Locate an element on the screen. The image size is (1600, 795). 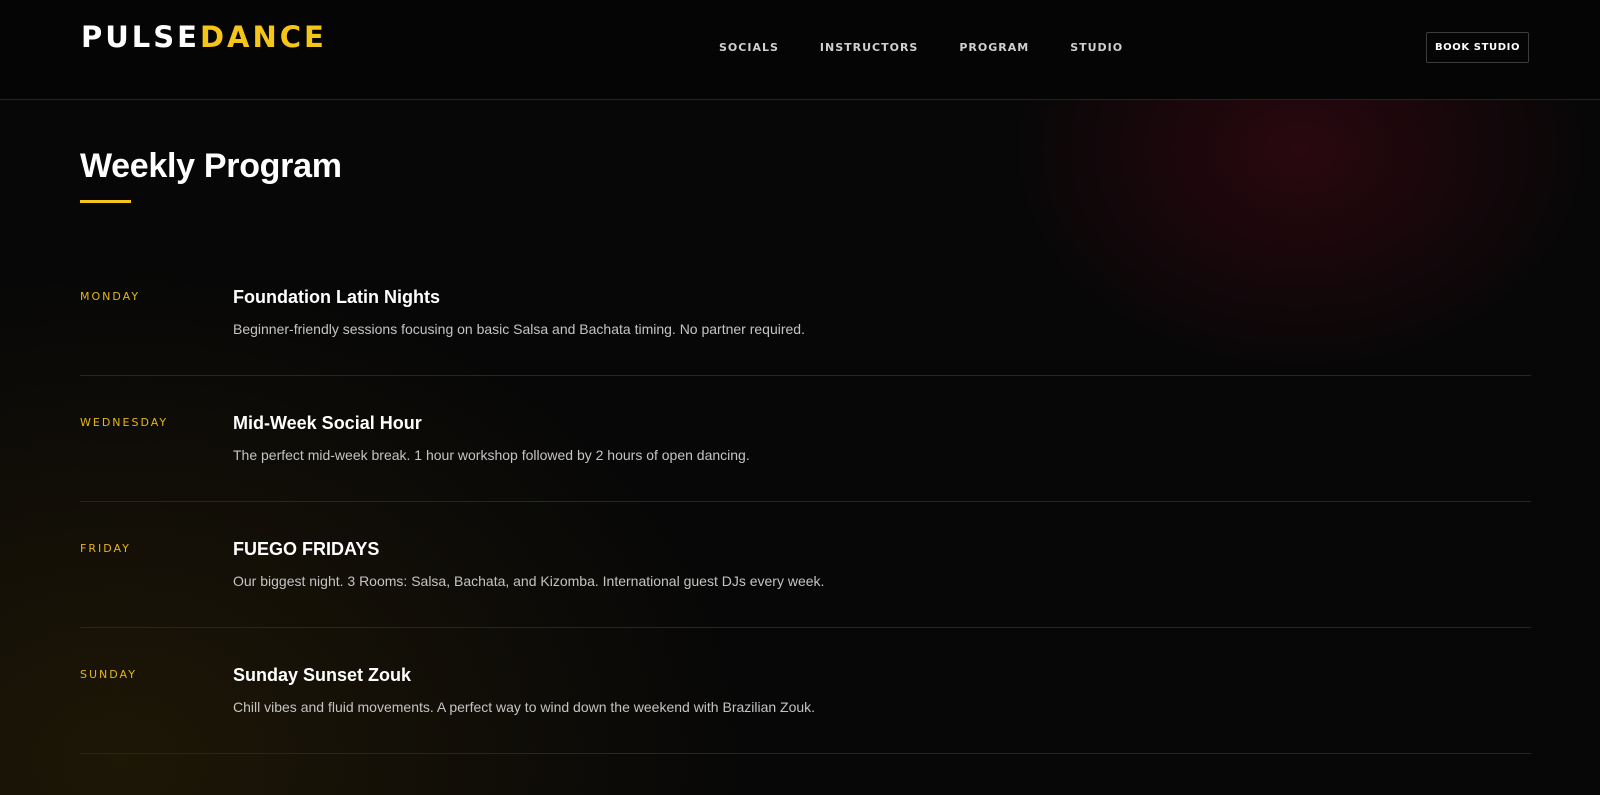
title-underline is located at coordinates (105, 201).